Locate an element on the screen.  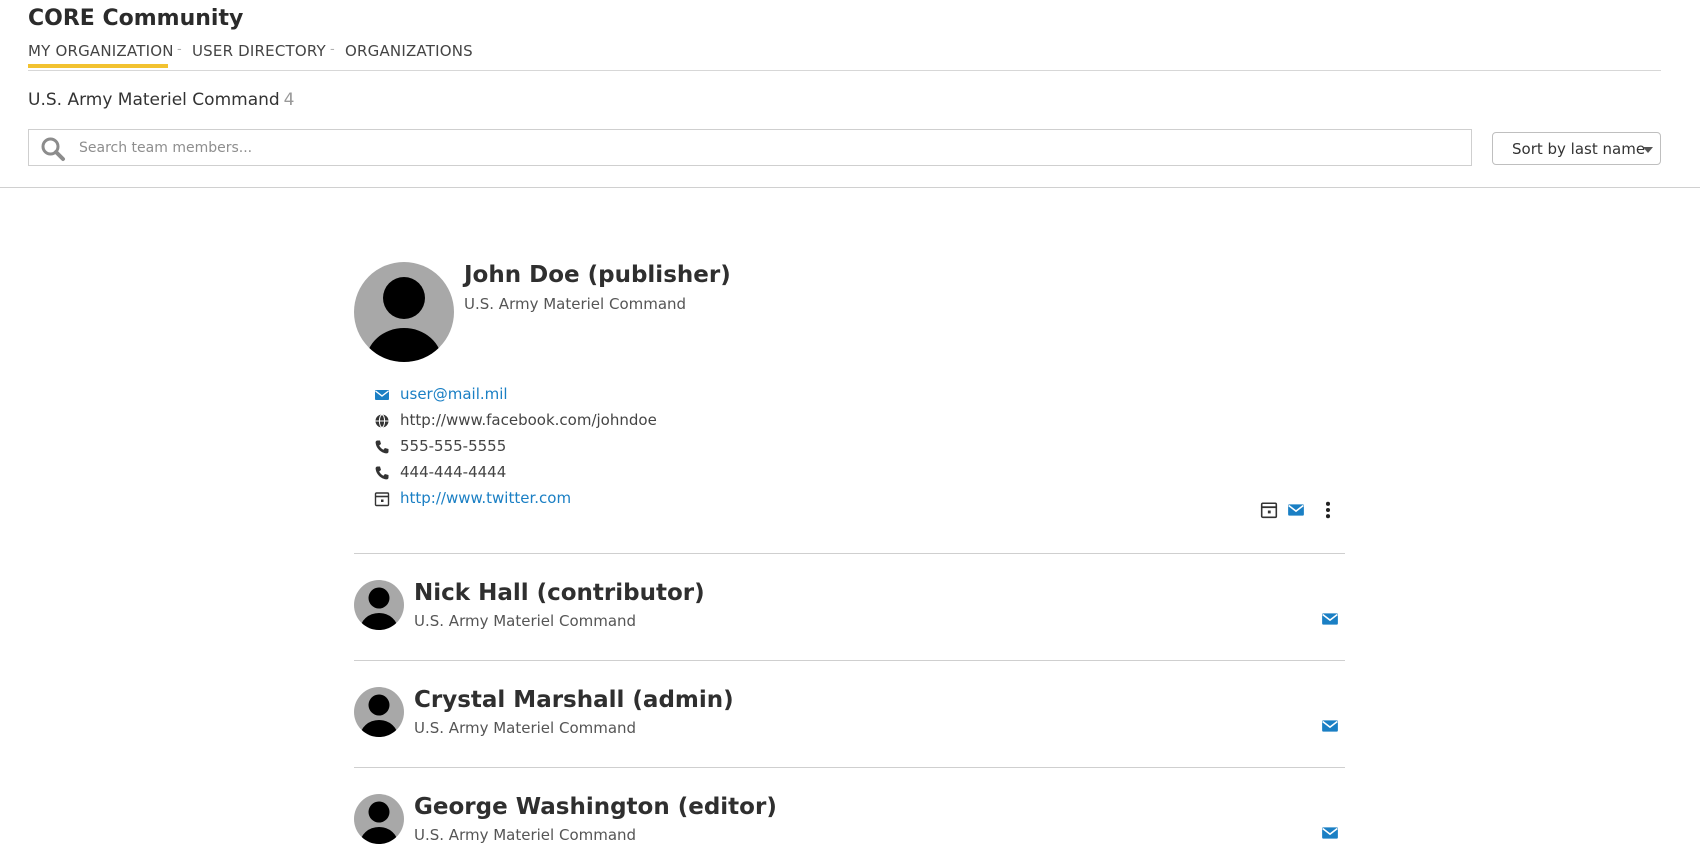
contact-phone-text: 444-444-4444 is located at coordinates (453, 472).